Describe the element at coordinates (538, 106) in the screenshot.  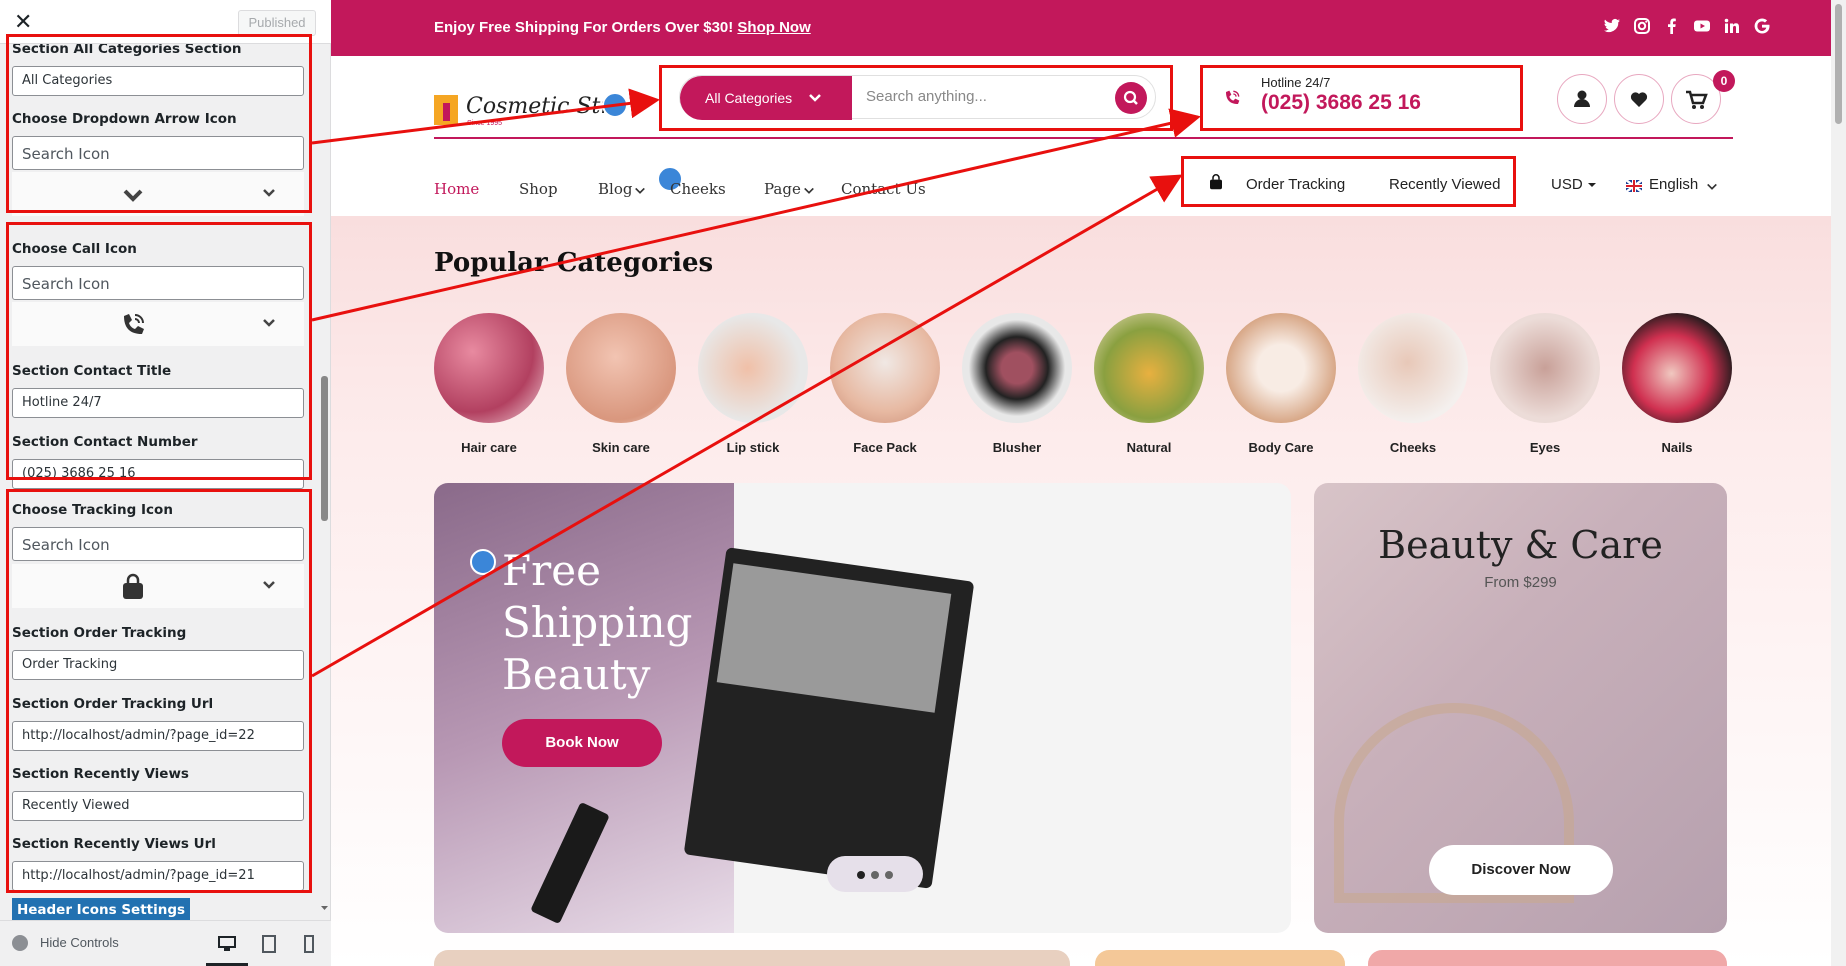
I see `logo-text: Cosmetic Str` at that location.